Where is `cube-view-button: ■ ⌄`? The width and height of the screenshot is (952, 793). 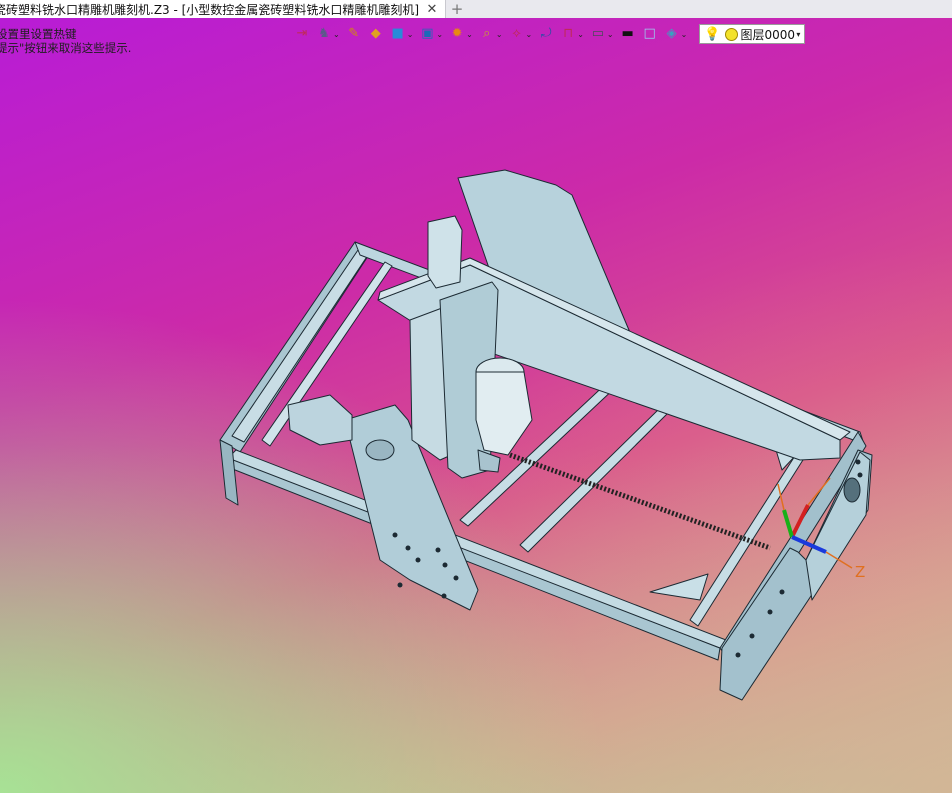 cube-view-button: ■ ⌄ is located at coordinates (402, 34).